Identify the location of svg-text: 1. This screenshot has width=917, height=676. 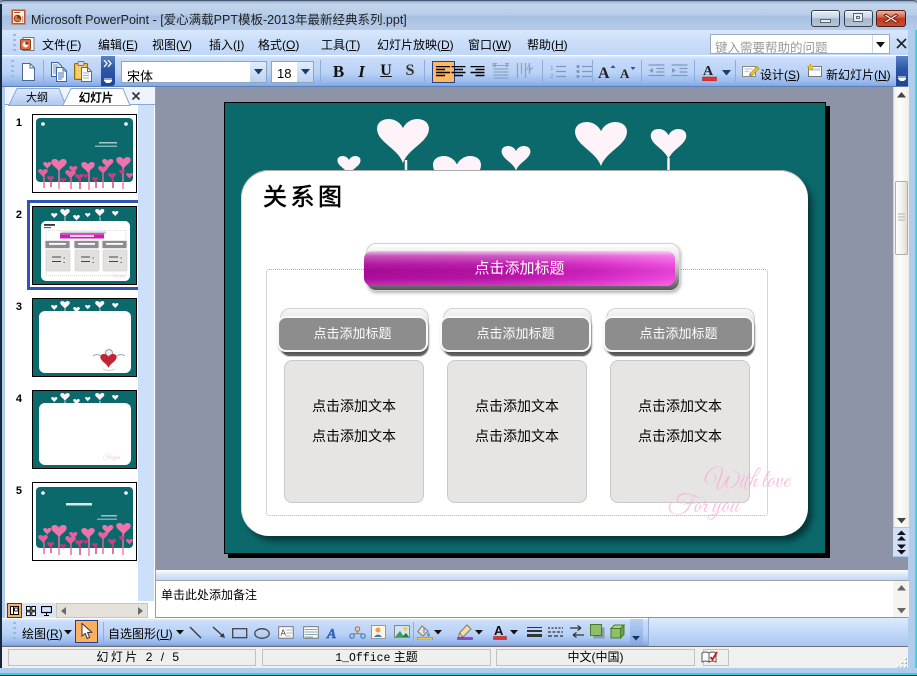
(552, 68).